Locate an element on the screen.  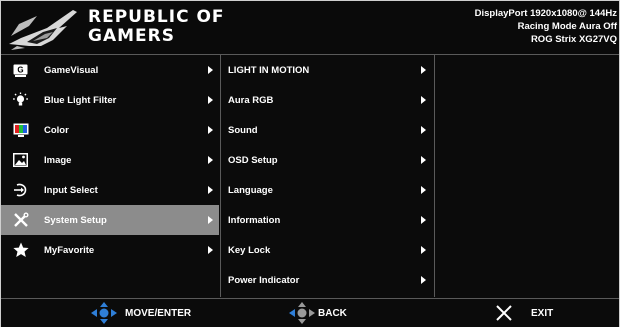
submenu-item-label: Information is located at coordinates (254, 220).